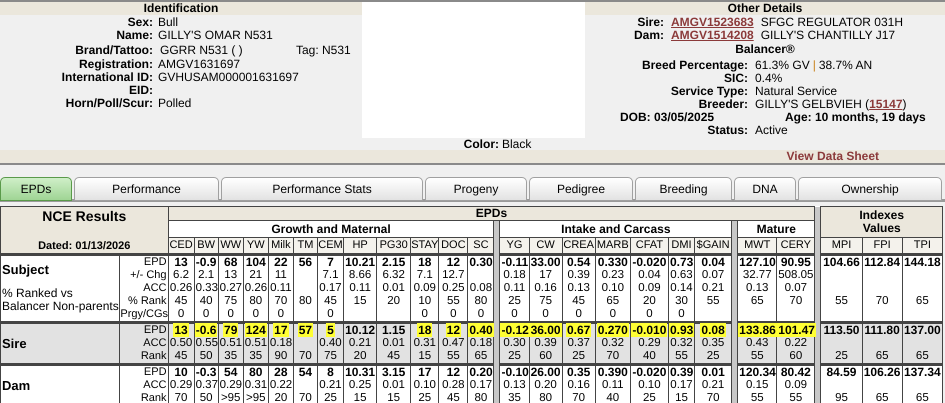 This screenshot has height=403, width=945. Describe the element at coordinates (649, 372) in the screenshot. I see `table-cell: -0.020` at that location.